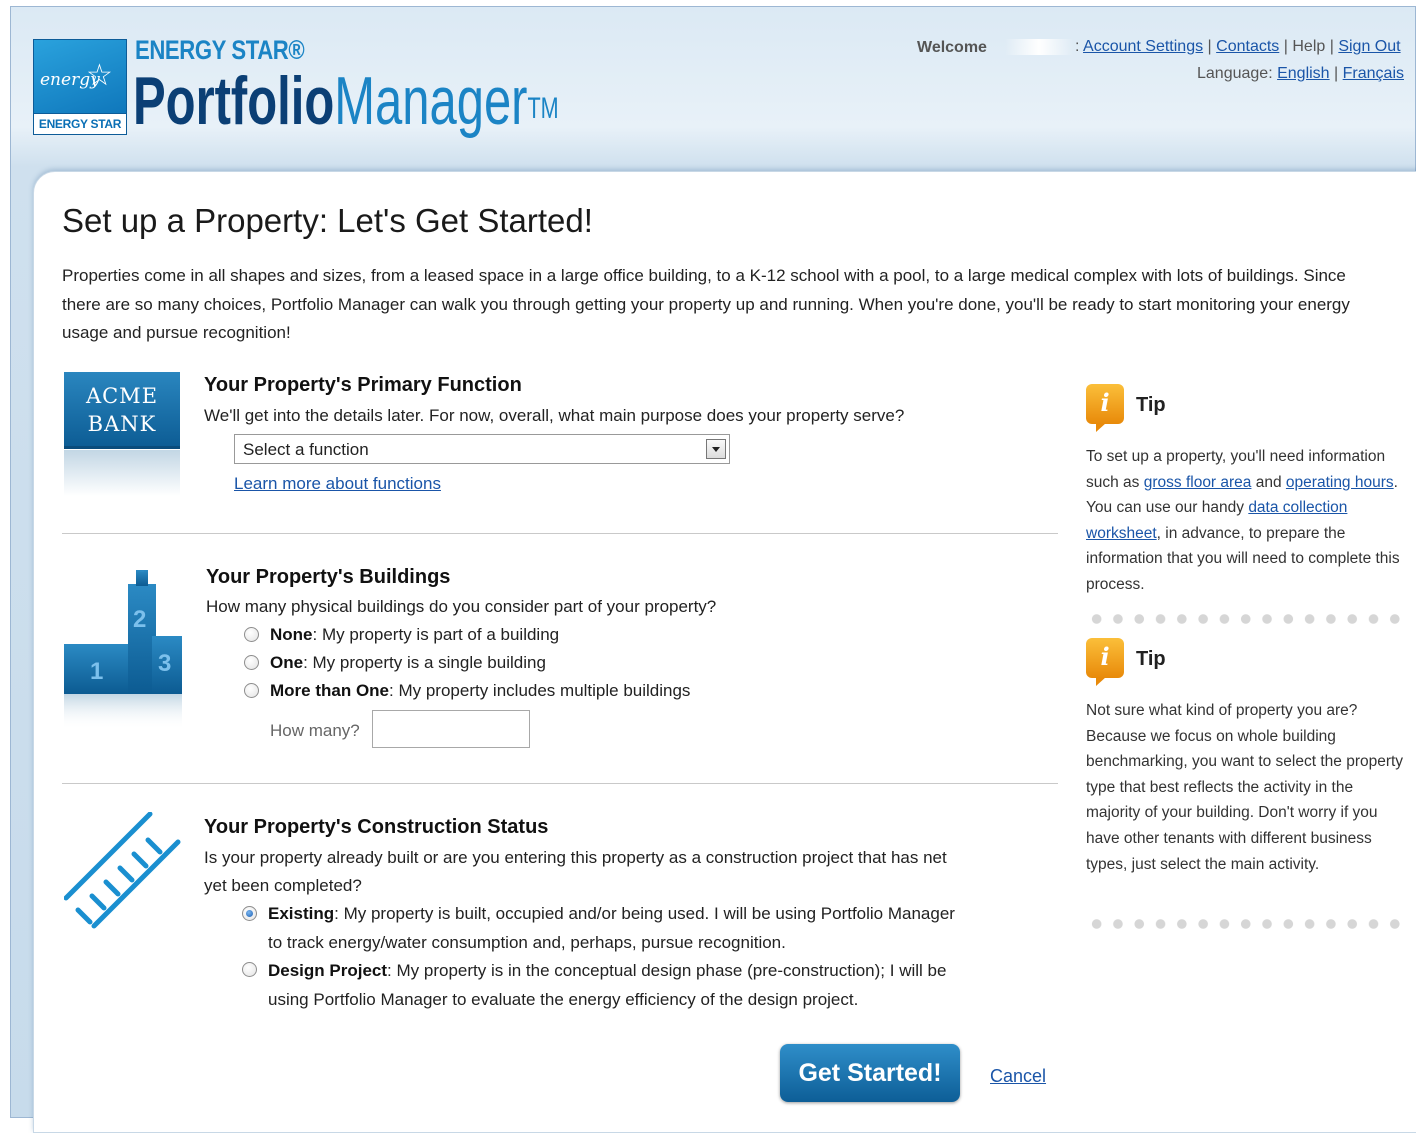 This screenshot has width=1416, height=1133. I want to click on bank-sign: ACME BANK, so click(122, 410).